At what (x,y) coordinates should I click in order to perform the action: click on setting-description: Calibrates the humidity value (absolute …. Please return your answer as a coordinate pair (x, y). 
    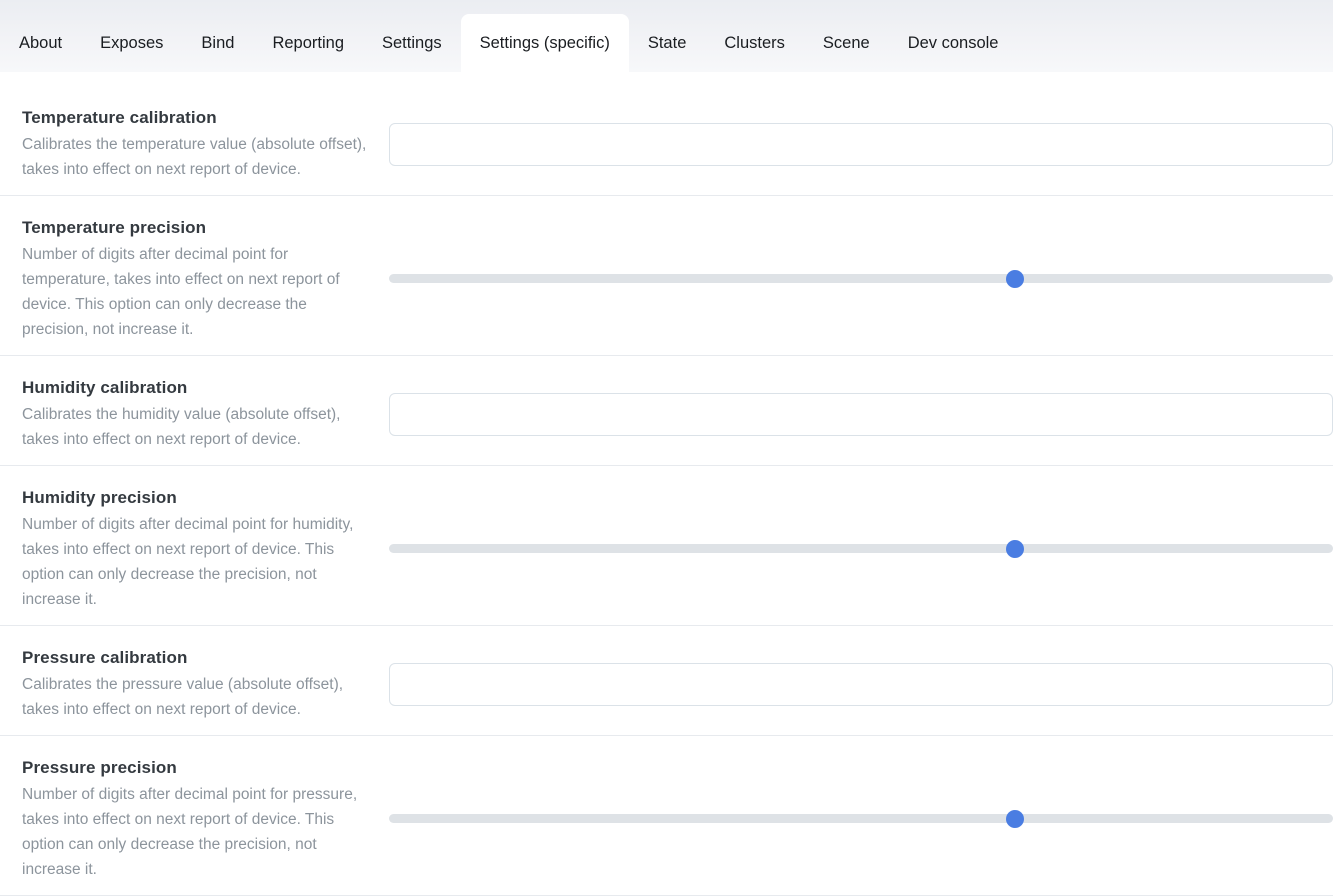
    Looking at the image, I should click on (181, 427).